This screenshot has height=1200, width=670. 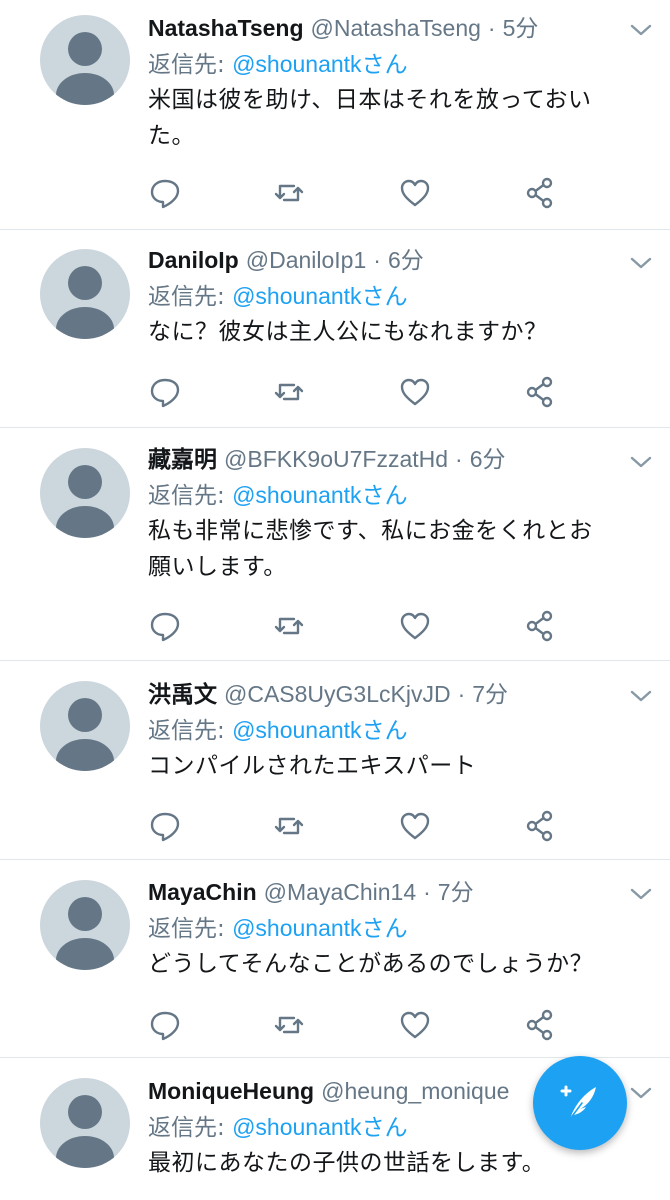 I want to click on compose-tweet-icon, so click(x=578, y=1102).